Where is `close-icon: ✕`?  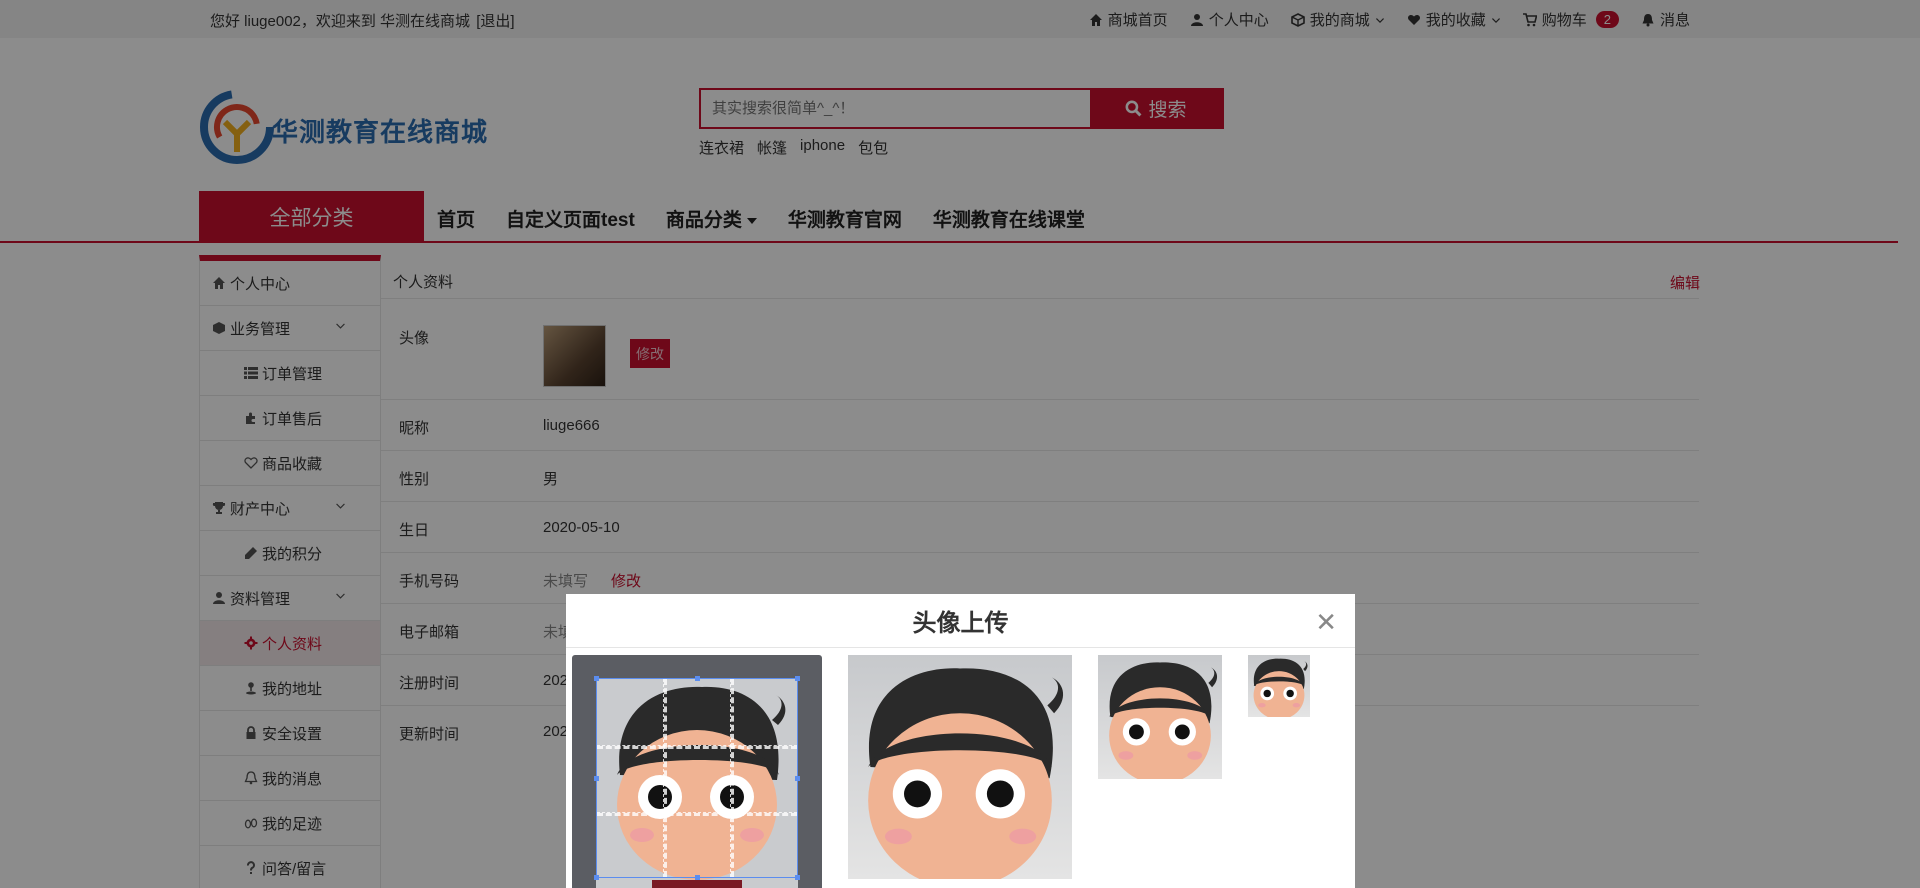 close-icon: ✕ is located at coordinates (1326, 622).